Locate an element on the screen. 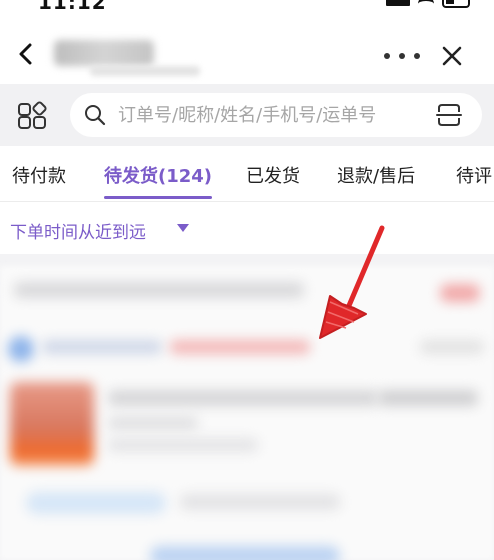  page-subtitle-redacted is located at coordinates (145, 71).